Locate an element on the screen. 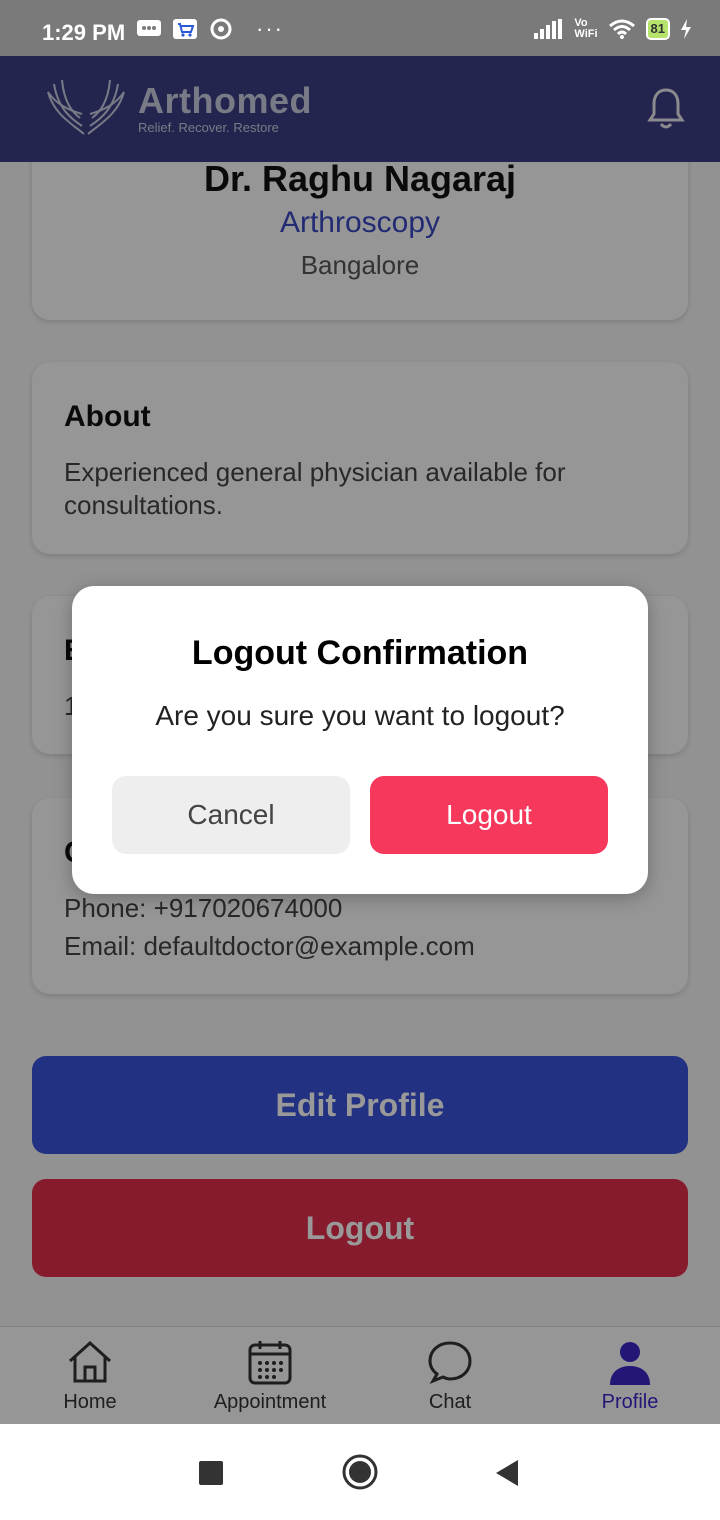  status-bar: 1:29 PM ··· Vo WiFi 81 is located at coordinates (360, 28).